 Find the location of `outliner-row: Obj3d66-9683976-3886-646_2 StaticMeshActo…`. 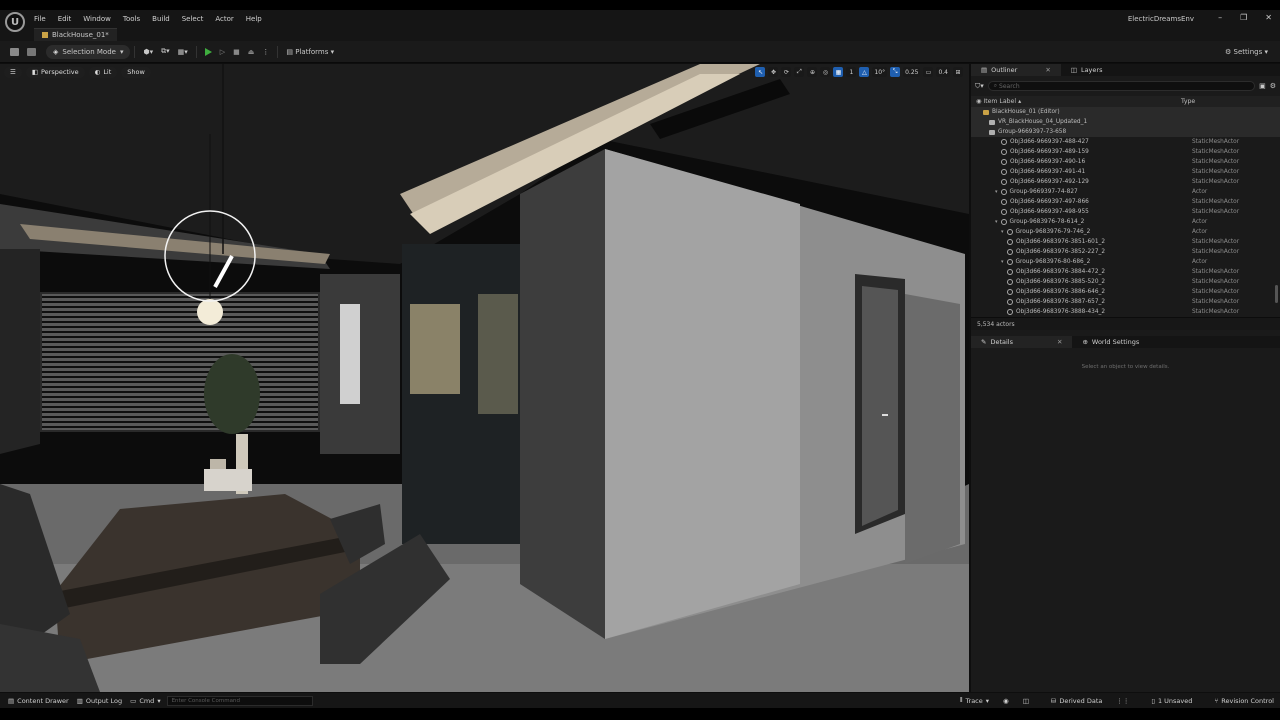

outliner-row: Obj3d66-9683976-3886-646_2 StaticMeshActo… is located at coordinates (1125, 292).